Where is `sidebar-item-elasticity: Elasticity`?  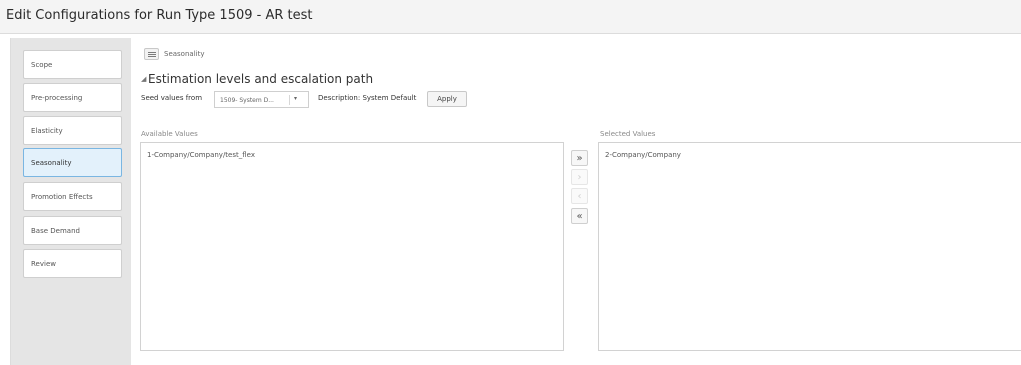
sidebar-item-elasticity: Elasticity is located at coordinates (72, 130).